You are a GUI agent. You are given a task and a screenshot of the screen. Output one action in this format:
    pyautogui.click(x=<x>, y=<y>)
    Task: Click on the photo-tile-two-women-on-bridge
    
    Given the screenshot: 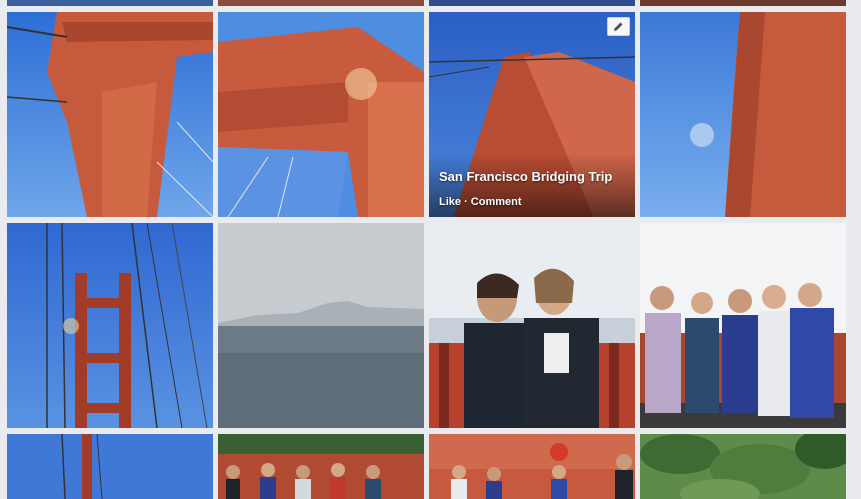 What is the action you would take?
    pyautogui.click(x=532, y=325)
    